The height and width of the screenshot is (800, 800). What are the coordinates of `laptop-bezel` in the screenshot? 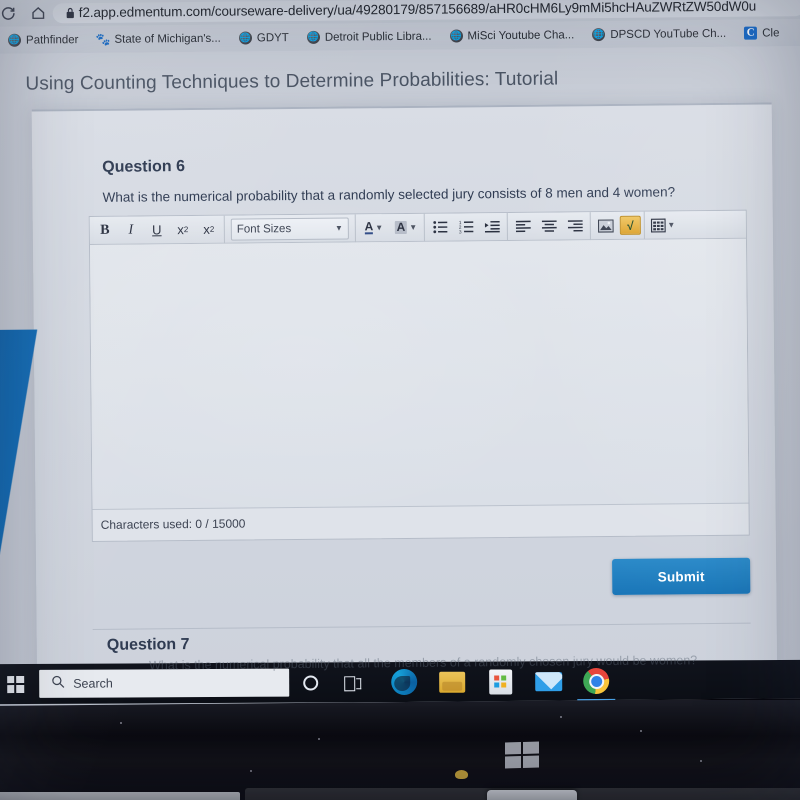 It's located at (400, 750).